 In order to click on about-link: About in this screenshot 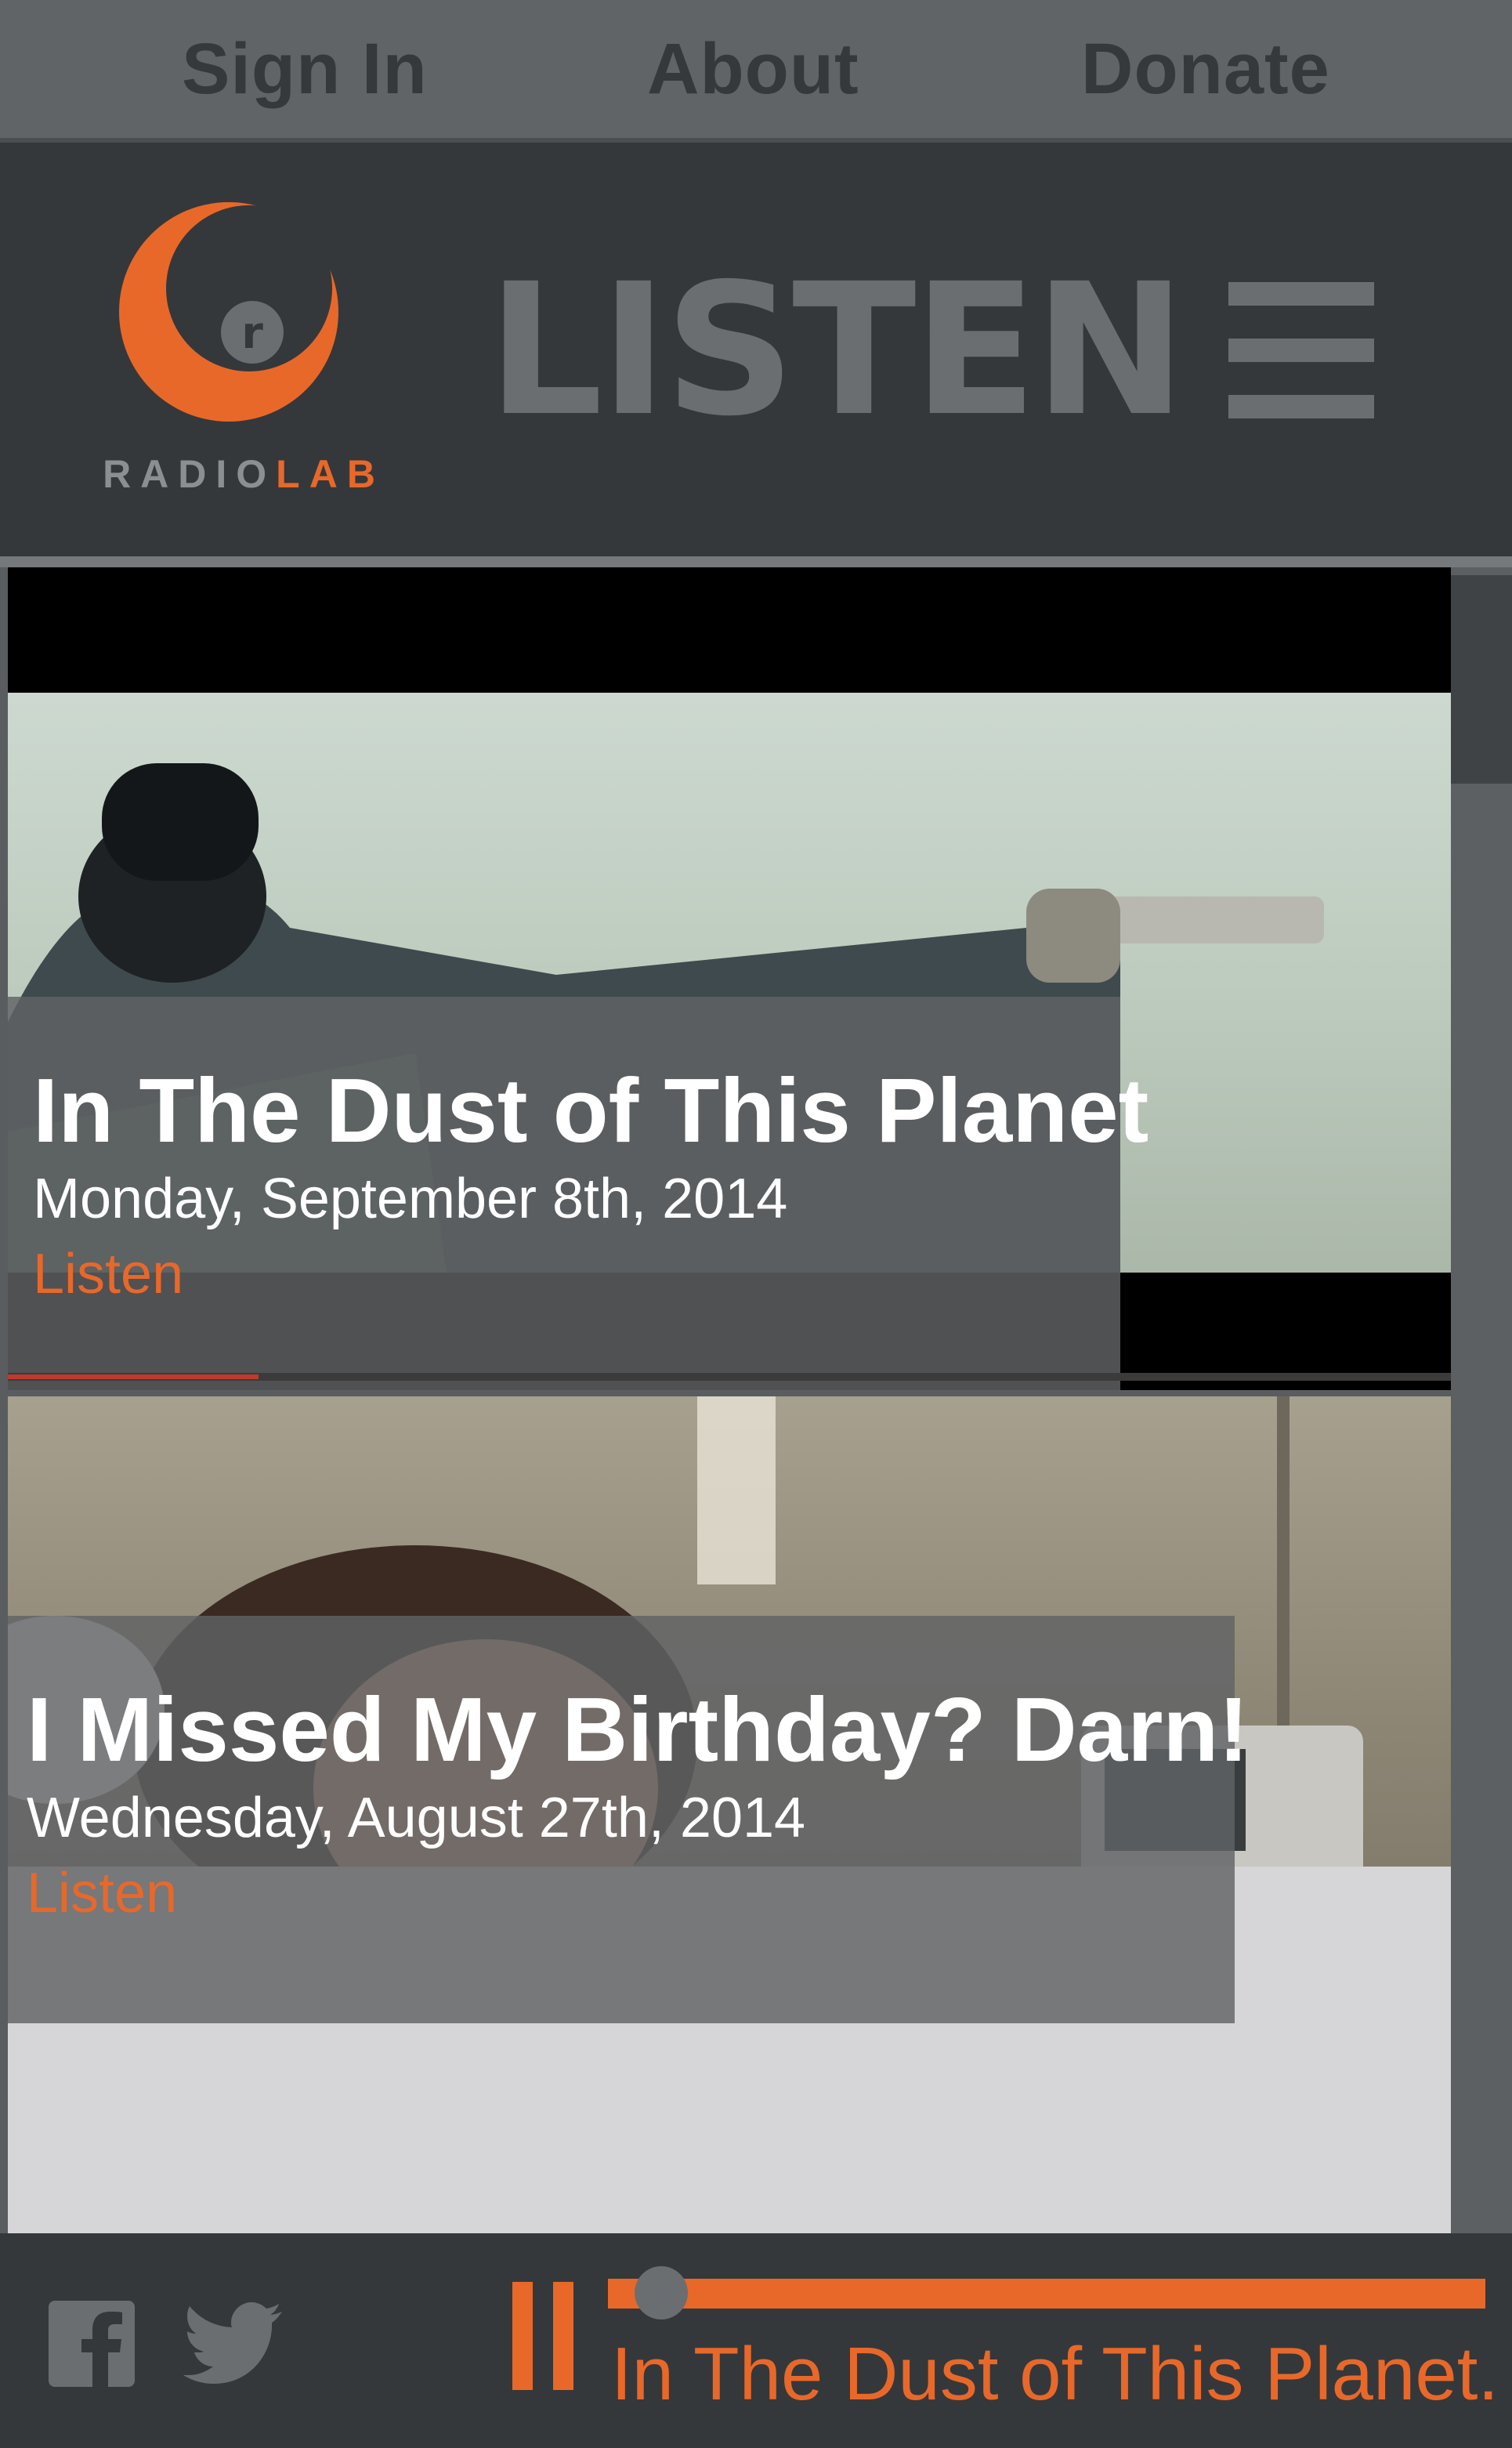, I will do `click(753, 69)`.